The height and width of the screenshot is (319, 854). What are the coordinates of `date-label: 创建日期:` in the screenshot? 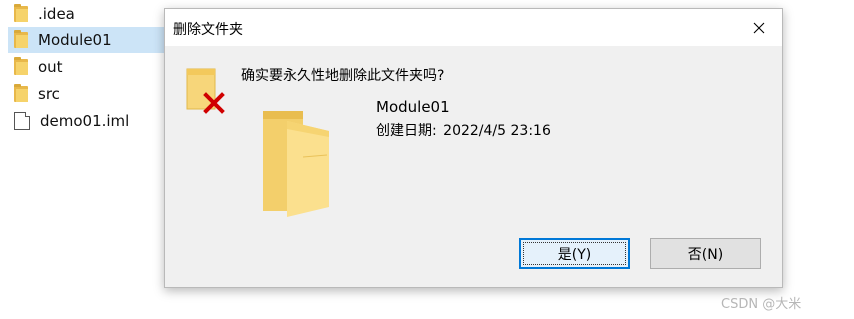 It's located at (406, 131).